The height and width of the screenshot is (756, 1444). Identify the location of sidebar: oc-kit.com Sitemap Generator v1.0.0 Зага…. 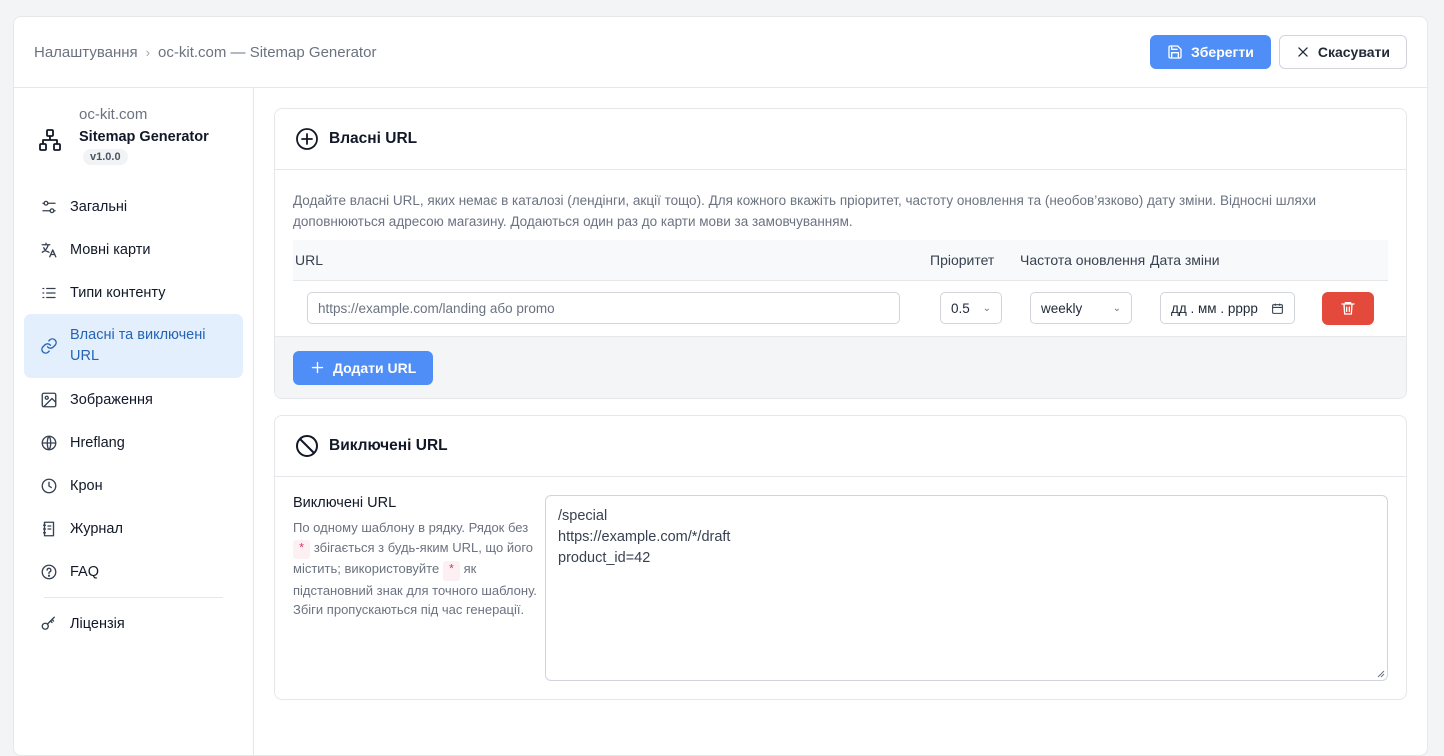
(134, 421).